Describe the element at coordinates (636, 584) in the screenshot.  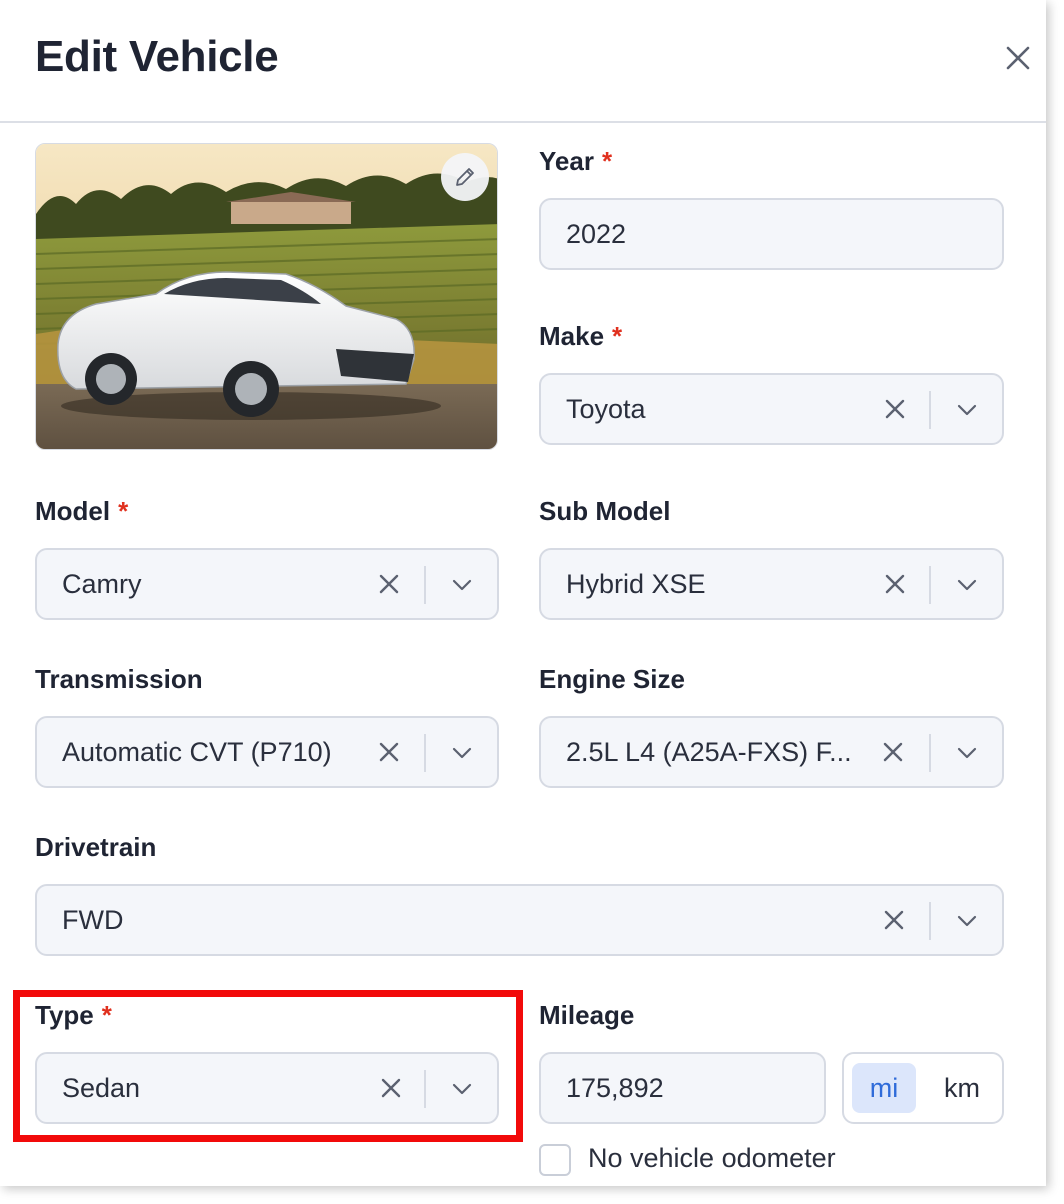
I see `sub-model-value: Hybrid XSE` at that location.